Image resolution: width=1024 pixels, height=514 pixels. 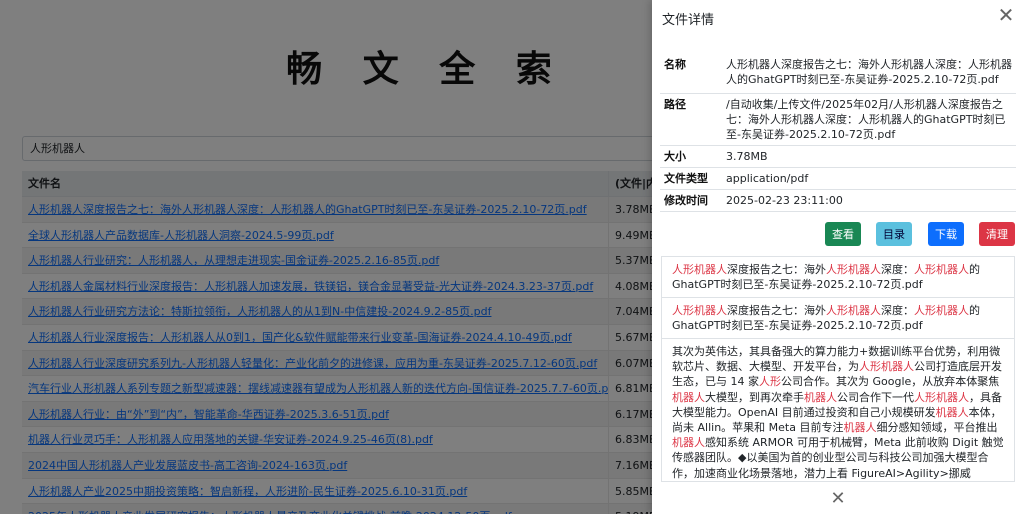 I want to click on view-button: 查看, so click(x=843, y=234).